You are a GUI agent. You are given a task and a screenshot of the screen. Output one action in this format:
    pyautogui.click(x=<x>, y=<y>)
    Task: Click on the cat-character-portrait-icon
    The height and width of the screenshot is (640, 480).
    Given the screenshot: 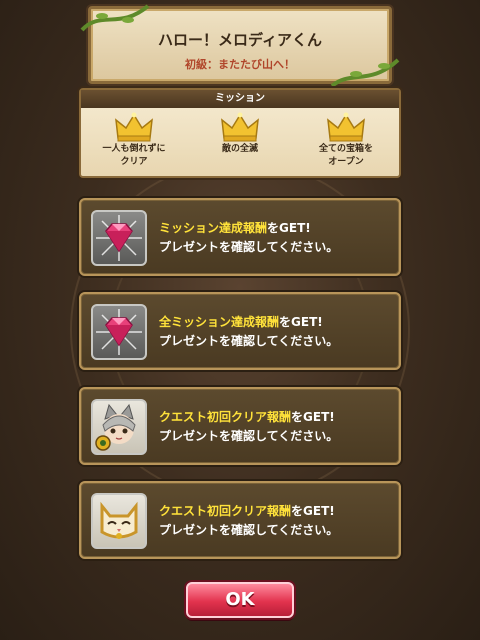 What is the action you would take?
    pyautogui.click(x=115, y=427)
    